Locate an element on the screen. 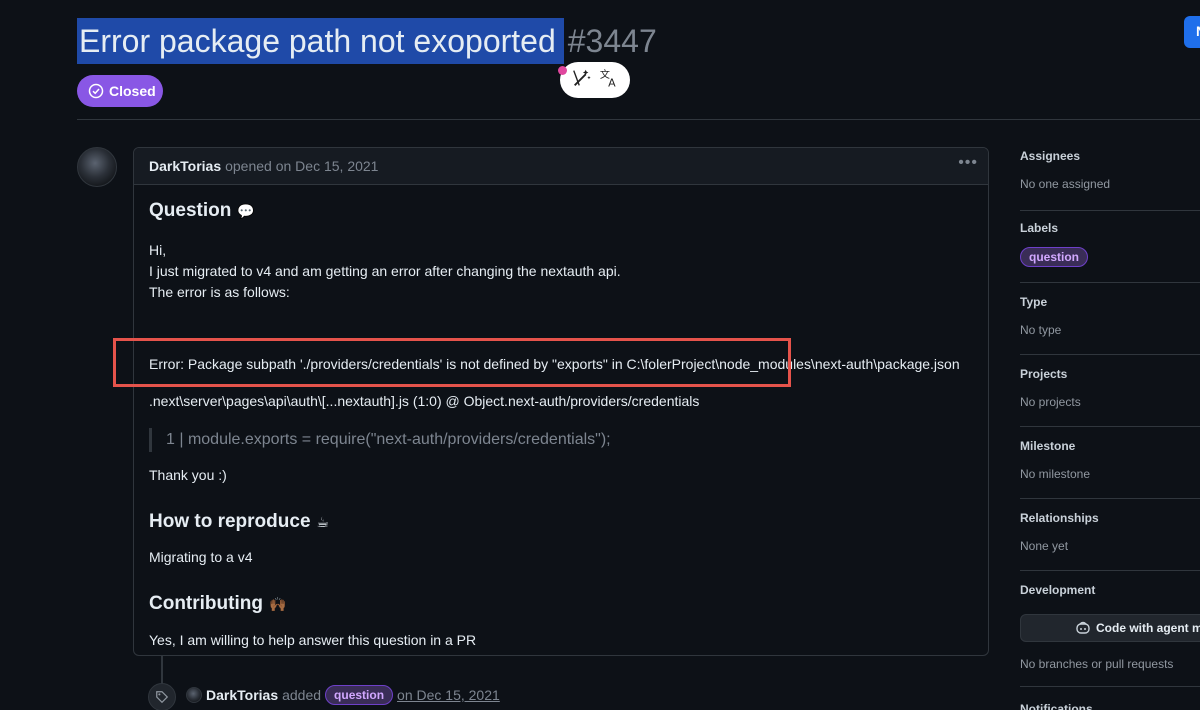 The image size is (1200, 710). sidebar-title: Labels is located at coordinates (1110, 228).